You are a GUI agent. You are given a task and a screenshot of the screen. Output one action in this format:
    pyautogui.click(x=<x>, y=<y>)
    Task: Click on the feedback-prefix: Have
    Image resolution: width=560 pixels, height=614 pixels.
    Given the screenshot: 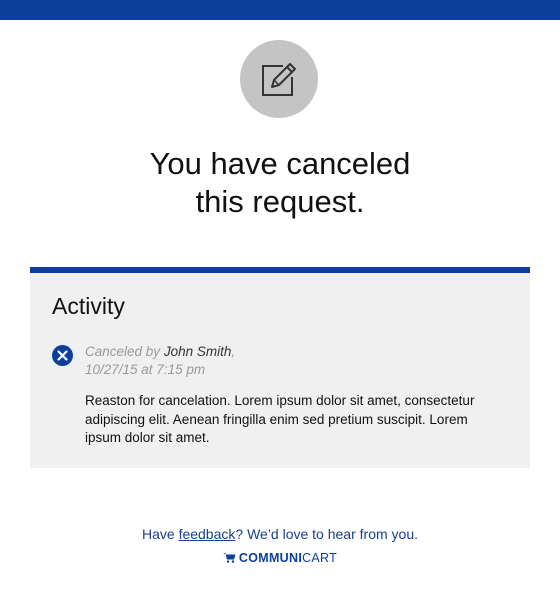 What is the action you would take?
    pyautogui.click(x=160, y=534)
    